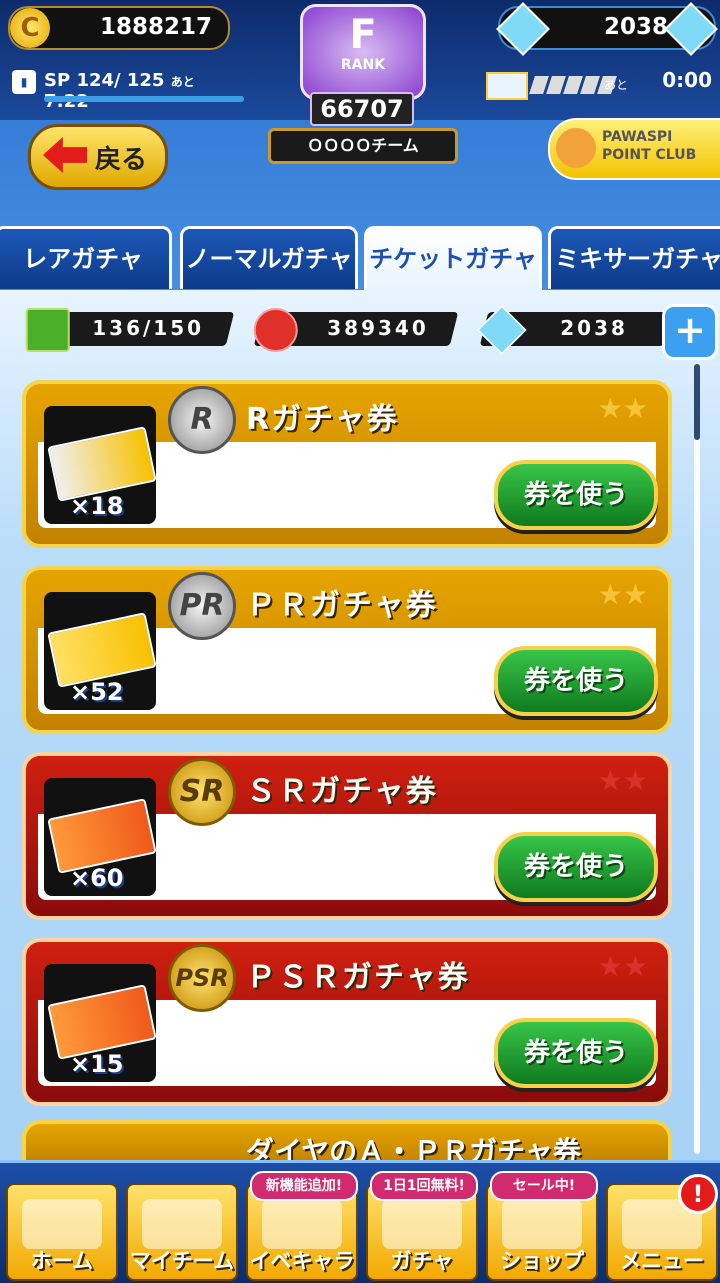  Describe the element at coordinates (347, 836) in the screenshot. I see `ticket-card-sr: ★★ ×60 SR ＳＲガチャ券 券を使う` at that location.